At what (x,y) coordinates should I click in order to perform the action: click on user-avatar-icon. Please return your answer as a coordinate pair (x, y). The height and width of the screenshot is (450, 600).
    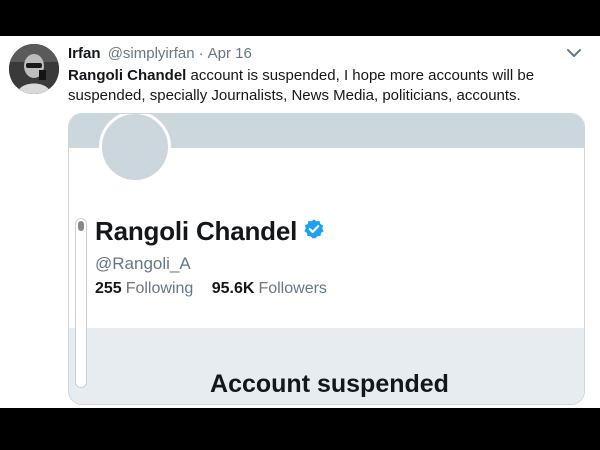
    Looking at the image, I should click on (34, 69).